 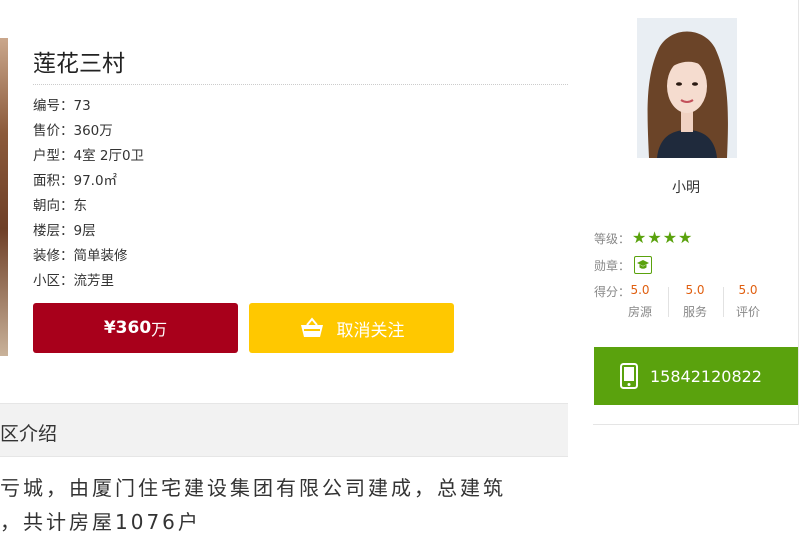 What do you see at coordinates (747, 312) in the screenshot?
I see `score-name: 评价` at bounding box center [747, 312].